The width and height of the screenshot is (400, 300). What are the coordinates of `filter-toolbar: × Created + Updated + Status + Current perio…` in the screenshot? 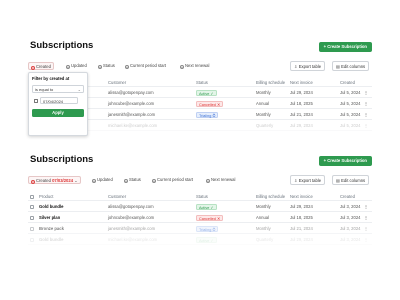 It's located at (200, 66).